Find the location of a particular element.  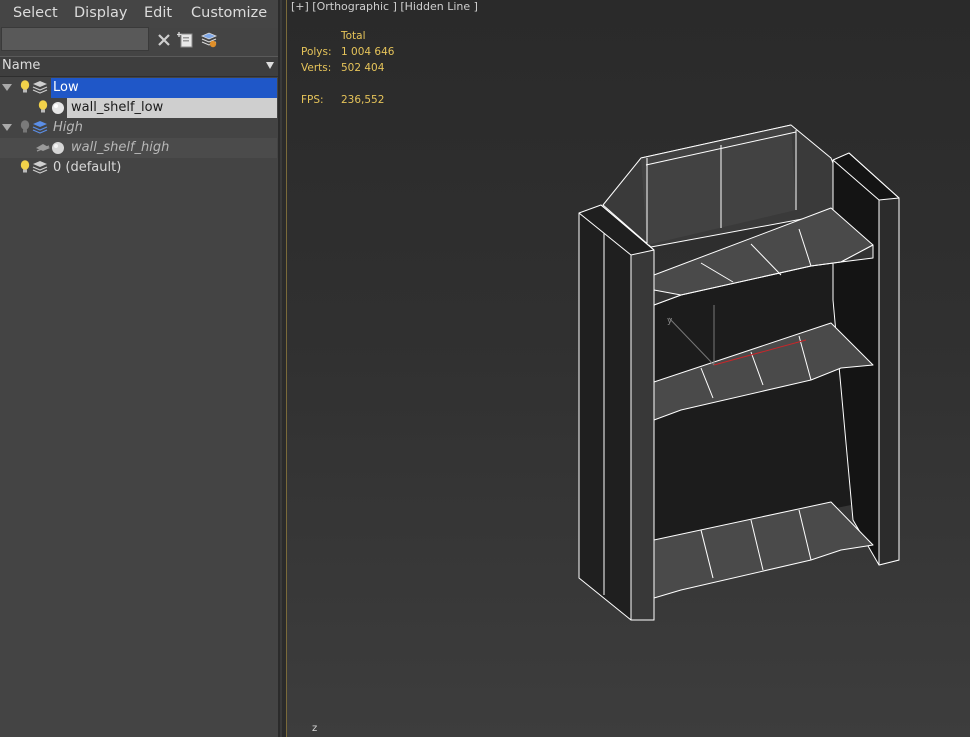

shelf-left-front is located at coordinates (642, 435).